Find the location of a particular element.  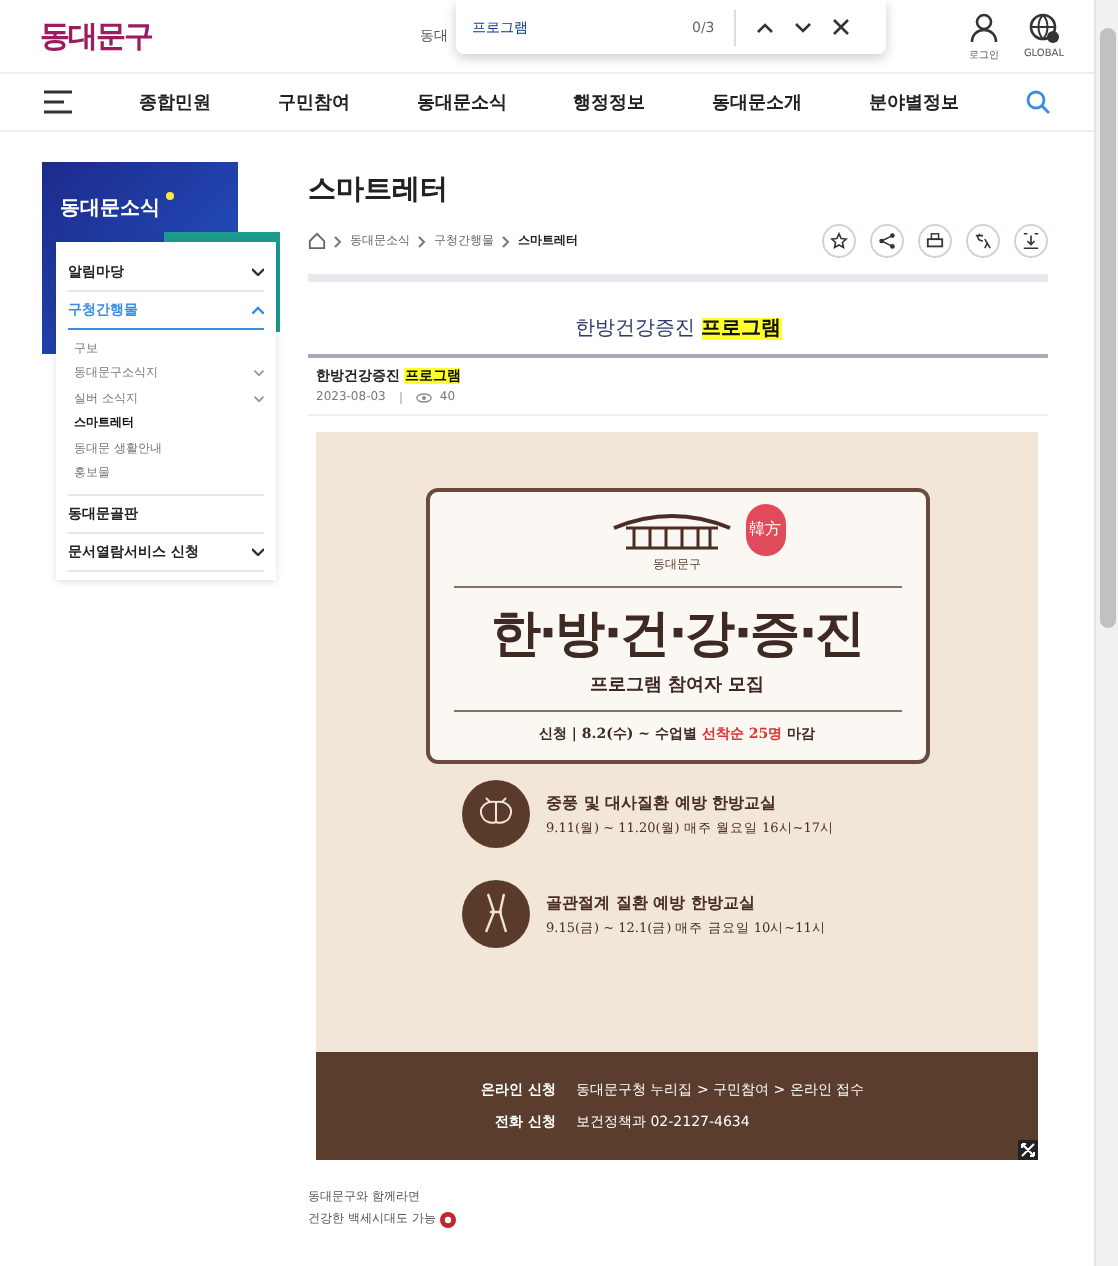

person-icon is located at coordinates (983, 27).